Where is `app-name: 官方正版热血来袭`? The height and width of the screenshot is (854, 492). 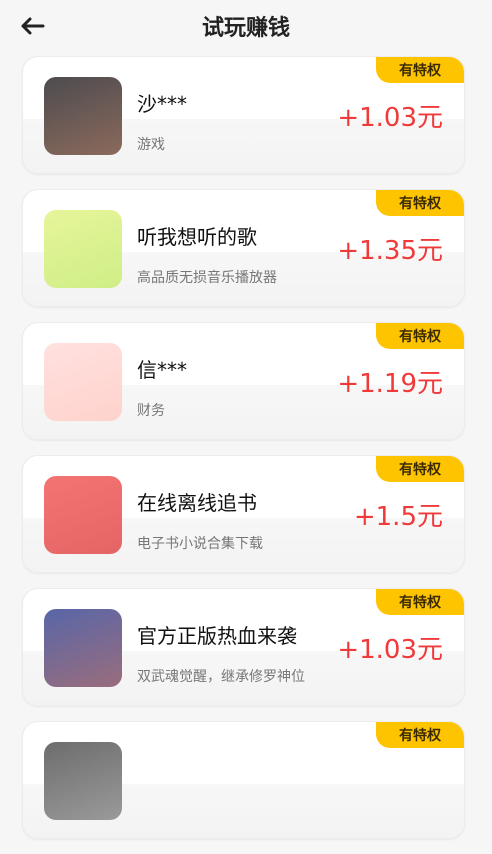
app-name: 官方正版热血来袭 is located at coordinates (217, 636).